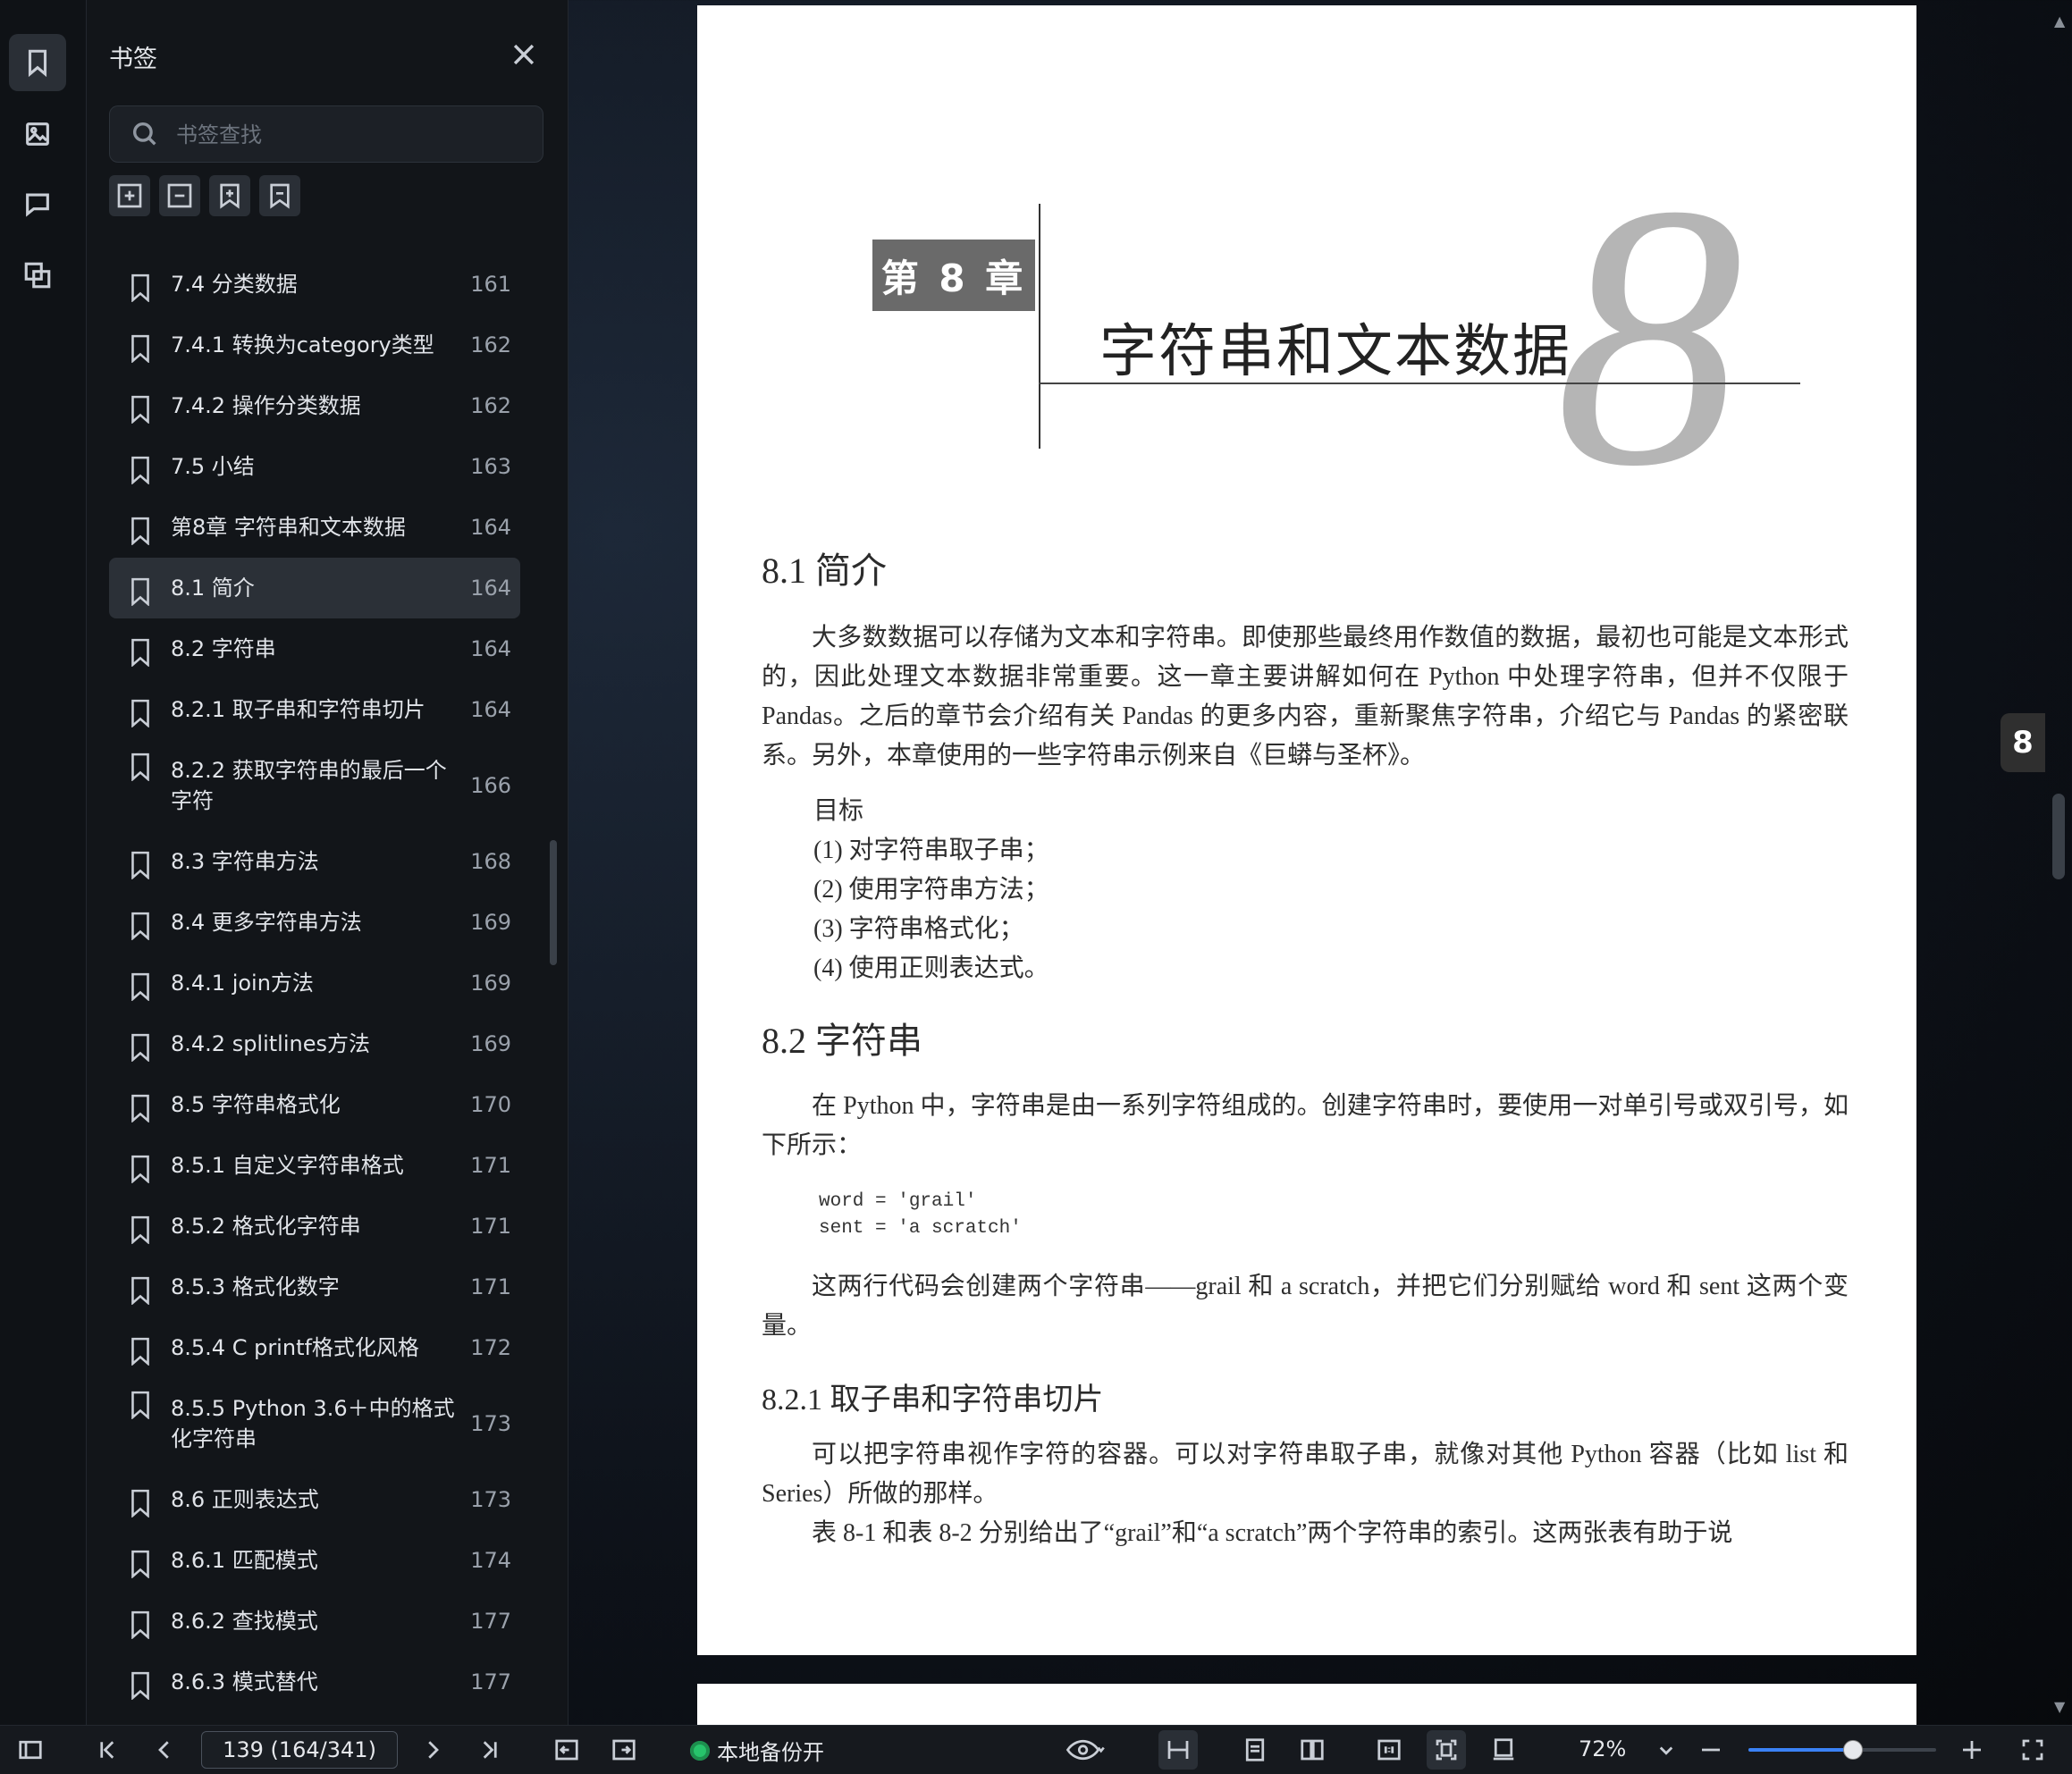 The image size is (2072, 1774). I want to click on bookmark-tools, so click(204, 196).